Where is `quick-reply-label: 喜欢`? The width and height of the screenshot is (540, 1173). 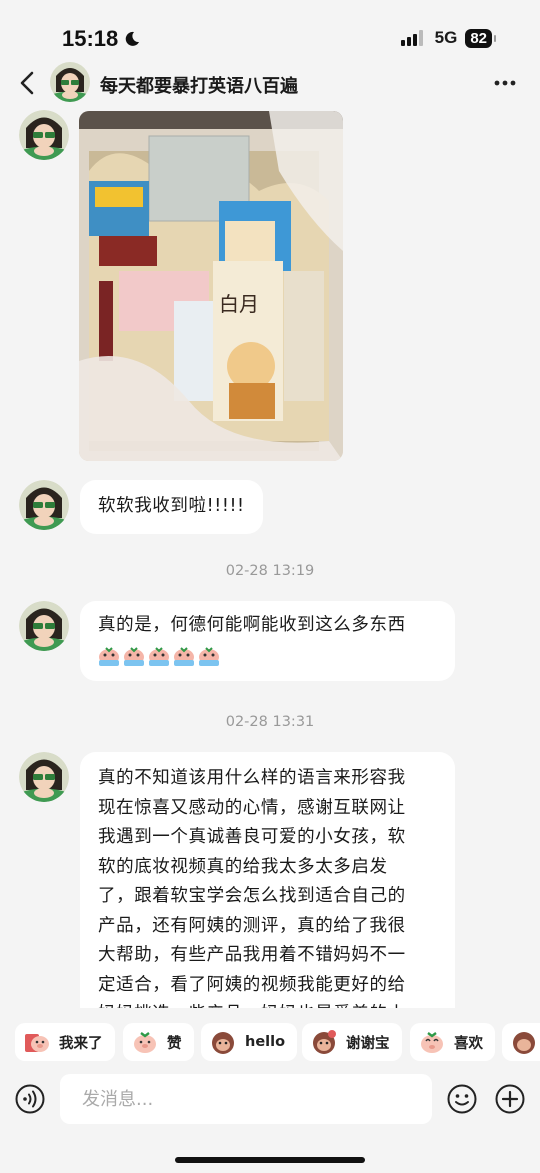 quick-reply-label: 喜欢 is located at coordinates (468, 1043).